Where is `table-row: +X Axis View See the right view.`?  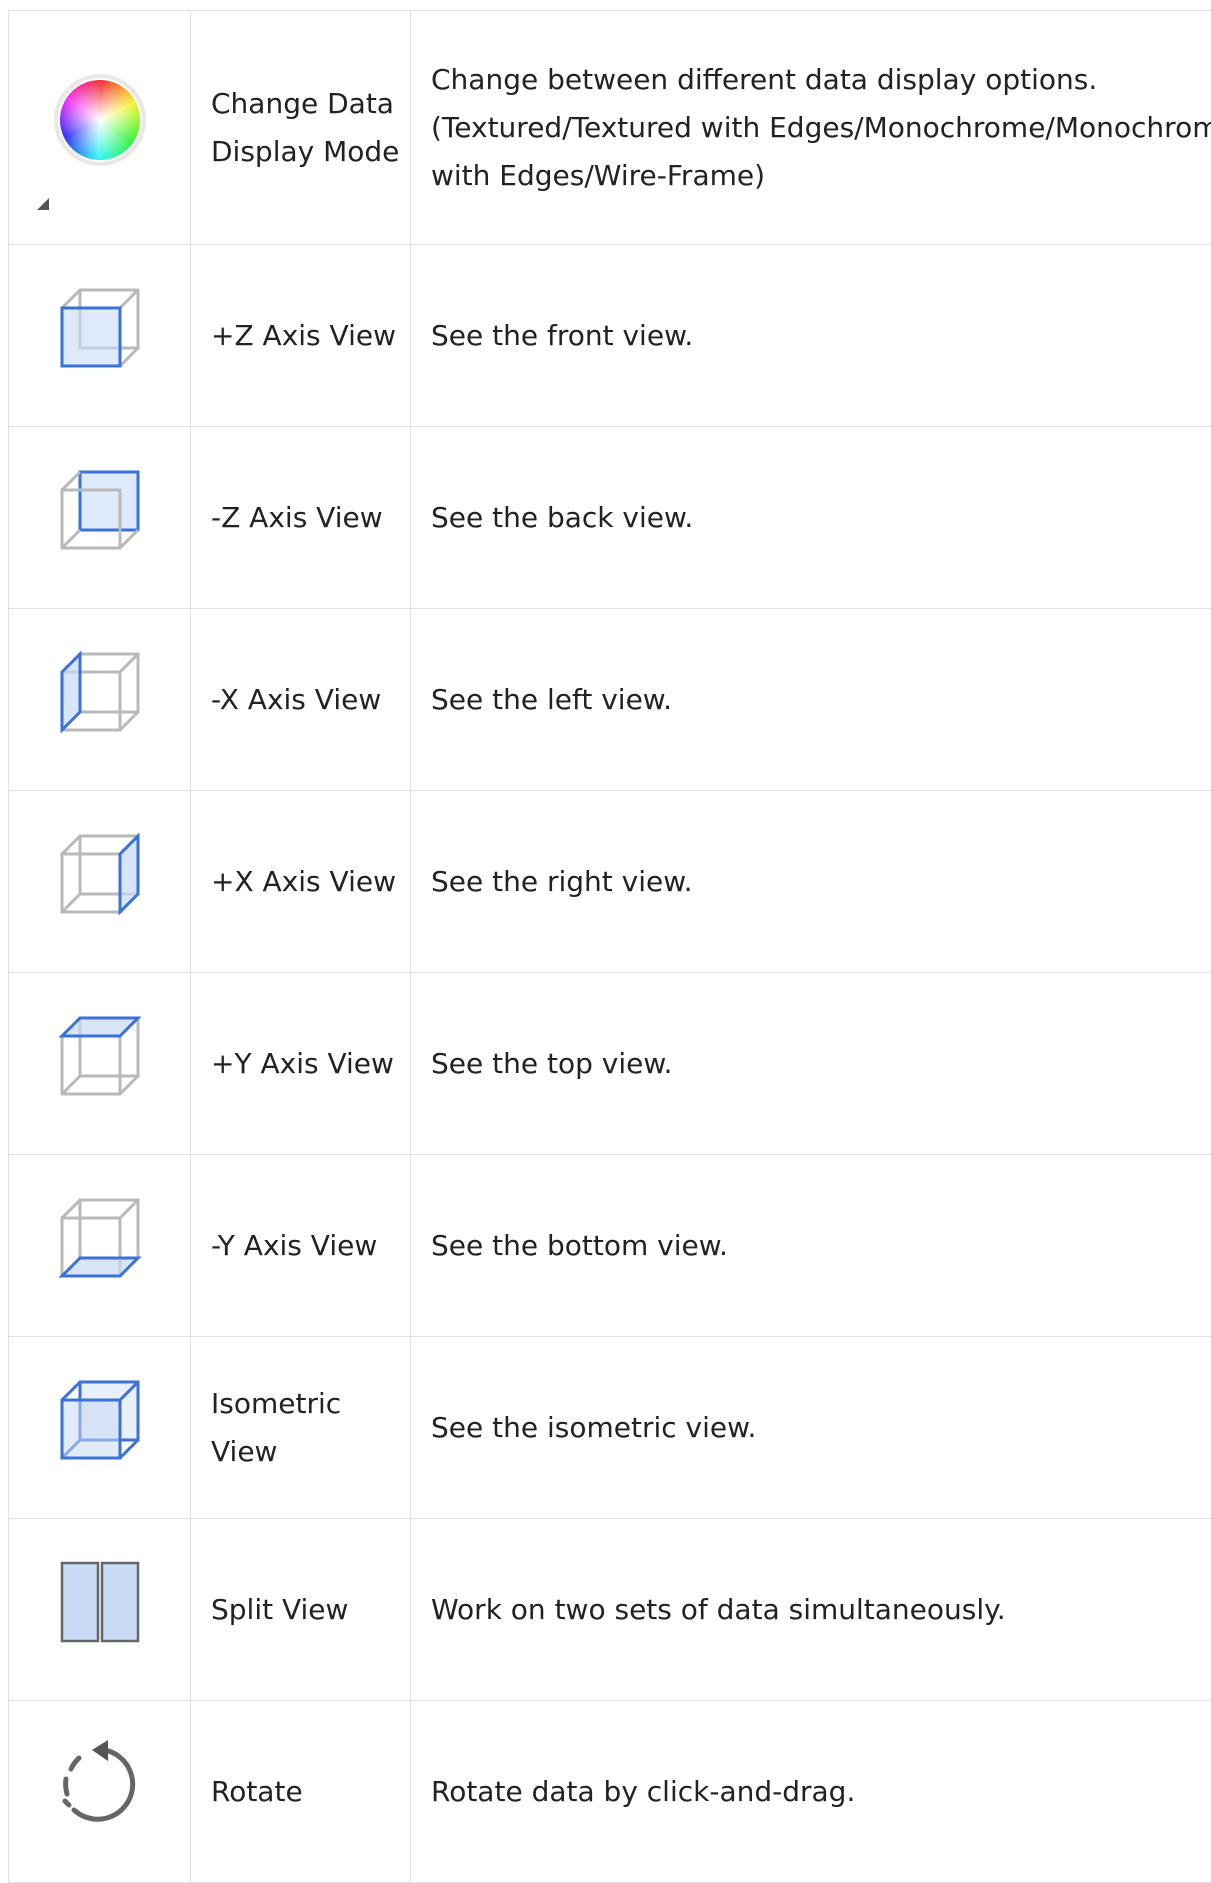 table-row: +X Axis View See the right view. is located at coordinates (610, 882).